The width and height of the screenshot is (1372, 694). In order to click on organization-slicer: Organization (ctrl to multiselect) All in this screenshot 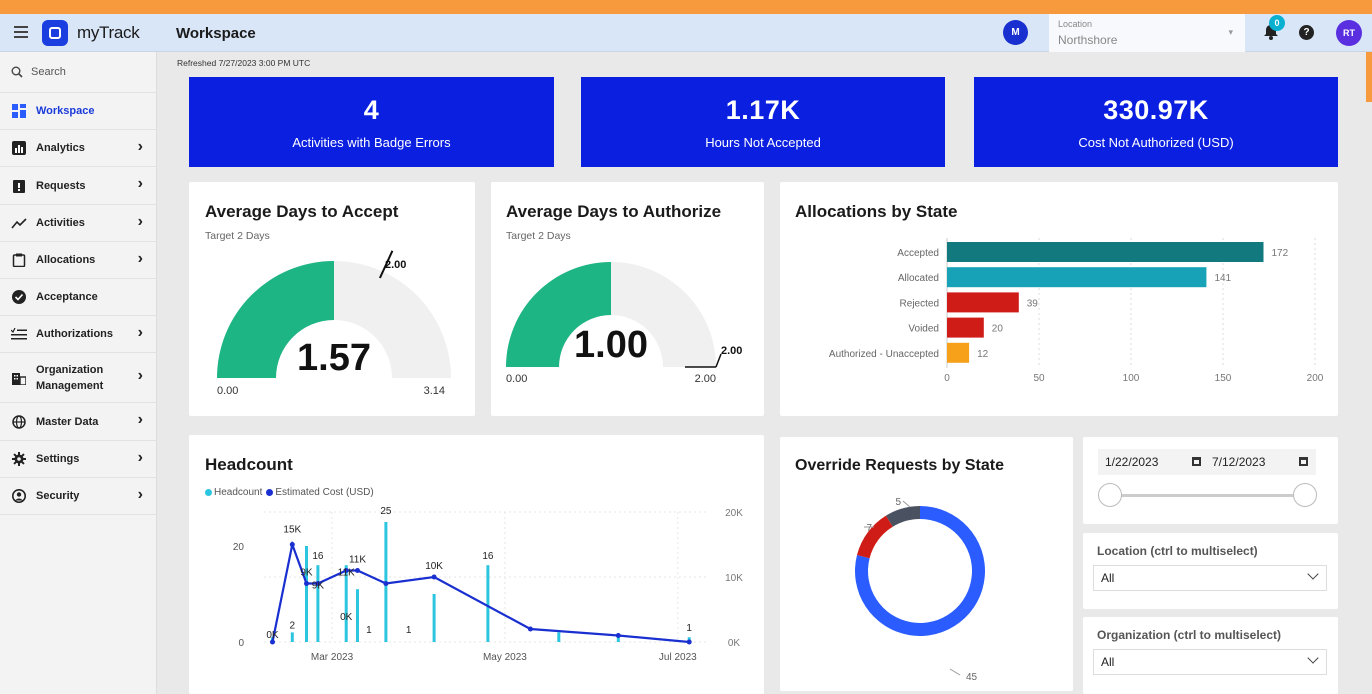, I will do `click(1210, 655)`.